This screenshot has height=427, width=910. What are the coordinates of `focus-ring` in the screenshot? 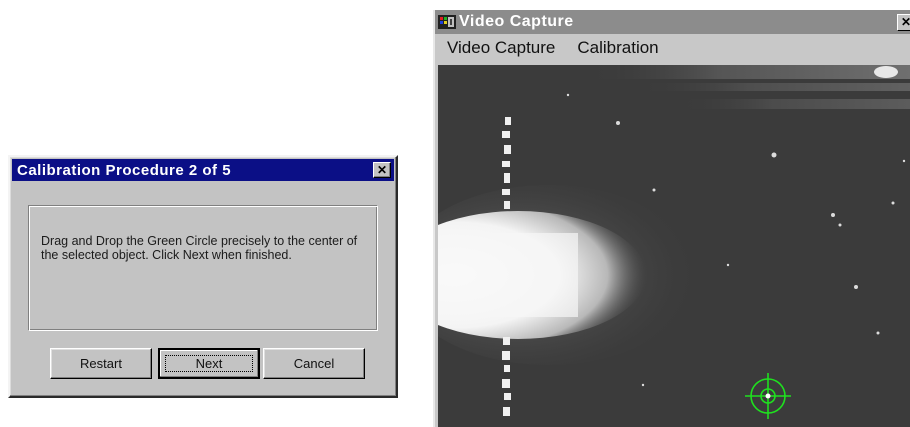 It's located at (209, 363).